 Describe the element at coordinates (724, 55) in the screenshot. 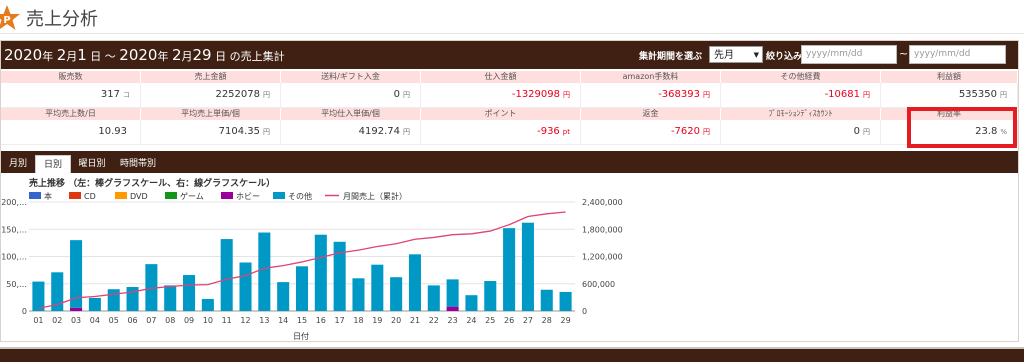

I see `period-select-value: 先月` at that location.